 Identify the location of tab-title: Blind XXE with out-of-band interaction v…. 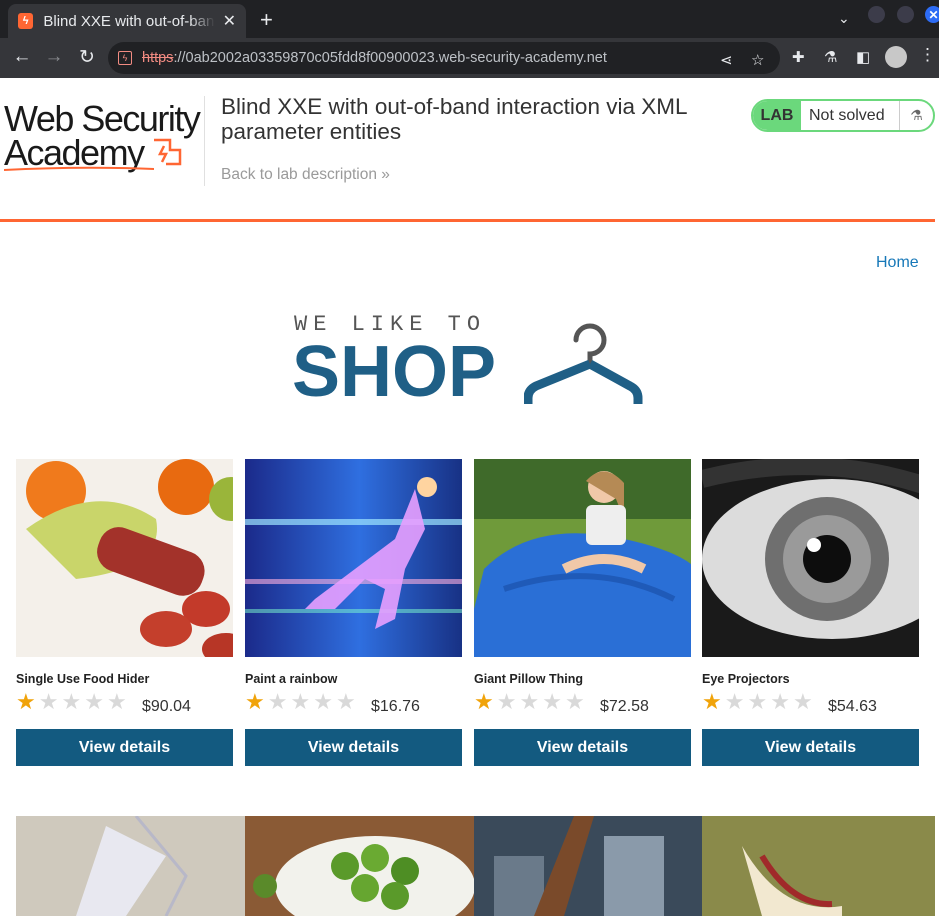
(129, 21).